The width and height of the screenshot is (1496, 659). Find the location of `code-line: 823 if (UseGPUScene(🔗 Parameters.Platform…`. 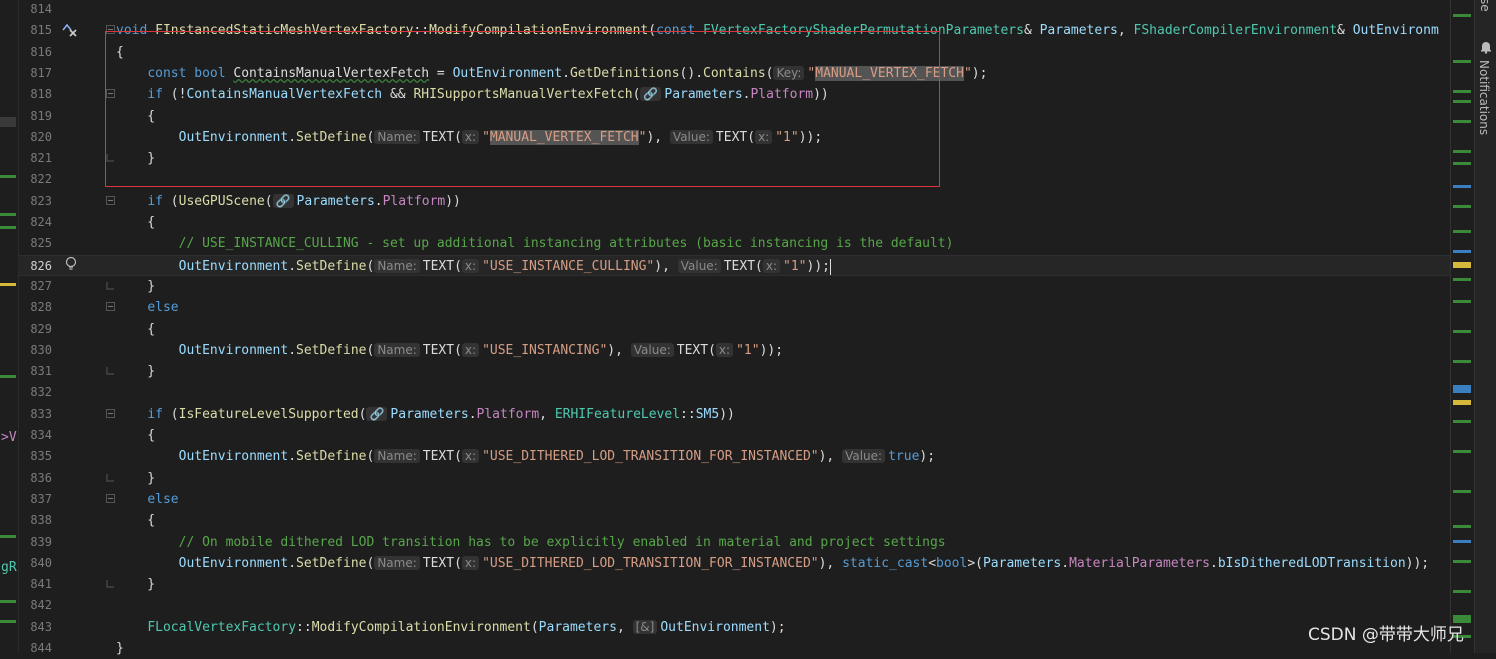

code-line: 823 if (UseGPUScene(🔗 Parameters.Platform… is located at coordinates (734, 201).